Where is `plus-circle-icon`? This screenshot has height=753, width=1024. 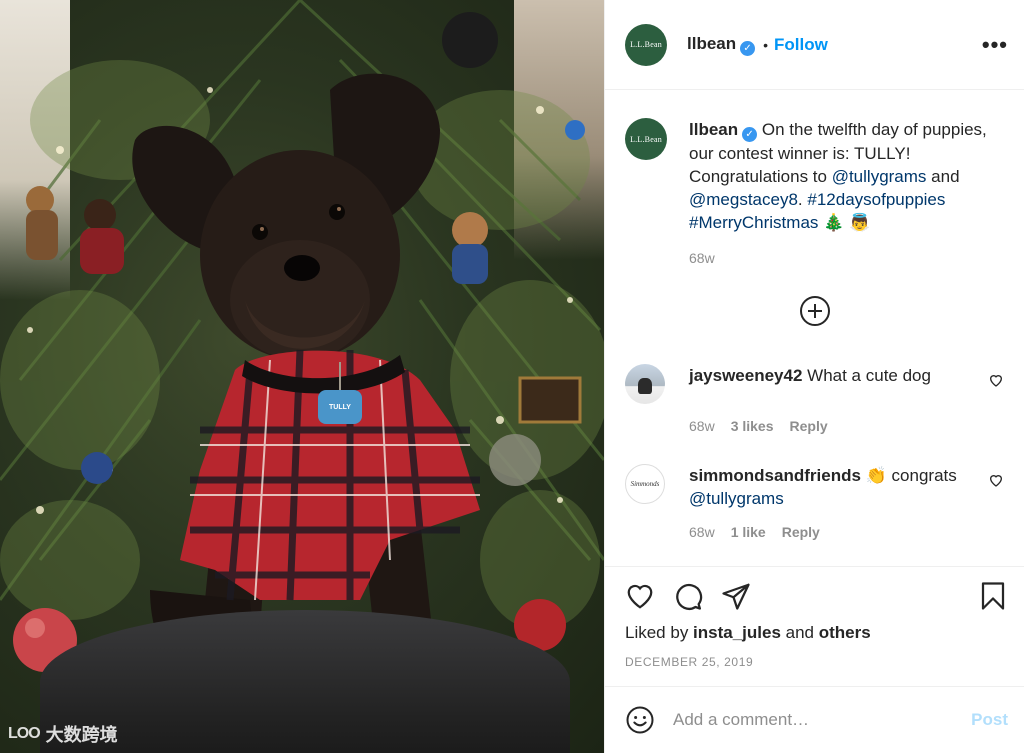
plus-circle-icon is located at coordinates (814, 311).